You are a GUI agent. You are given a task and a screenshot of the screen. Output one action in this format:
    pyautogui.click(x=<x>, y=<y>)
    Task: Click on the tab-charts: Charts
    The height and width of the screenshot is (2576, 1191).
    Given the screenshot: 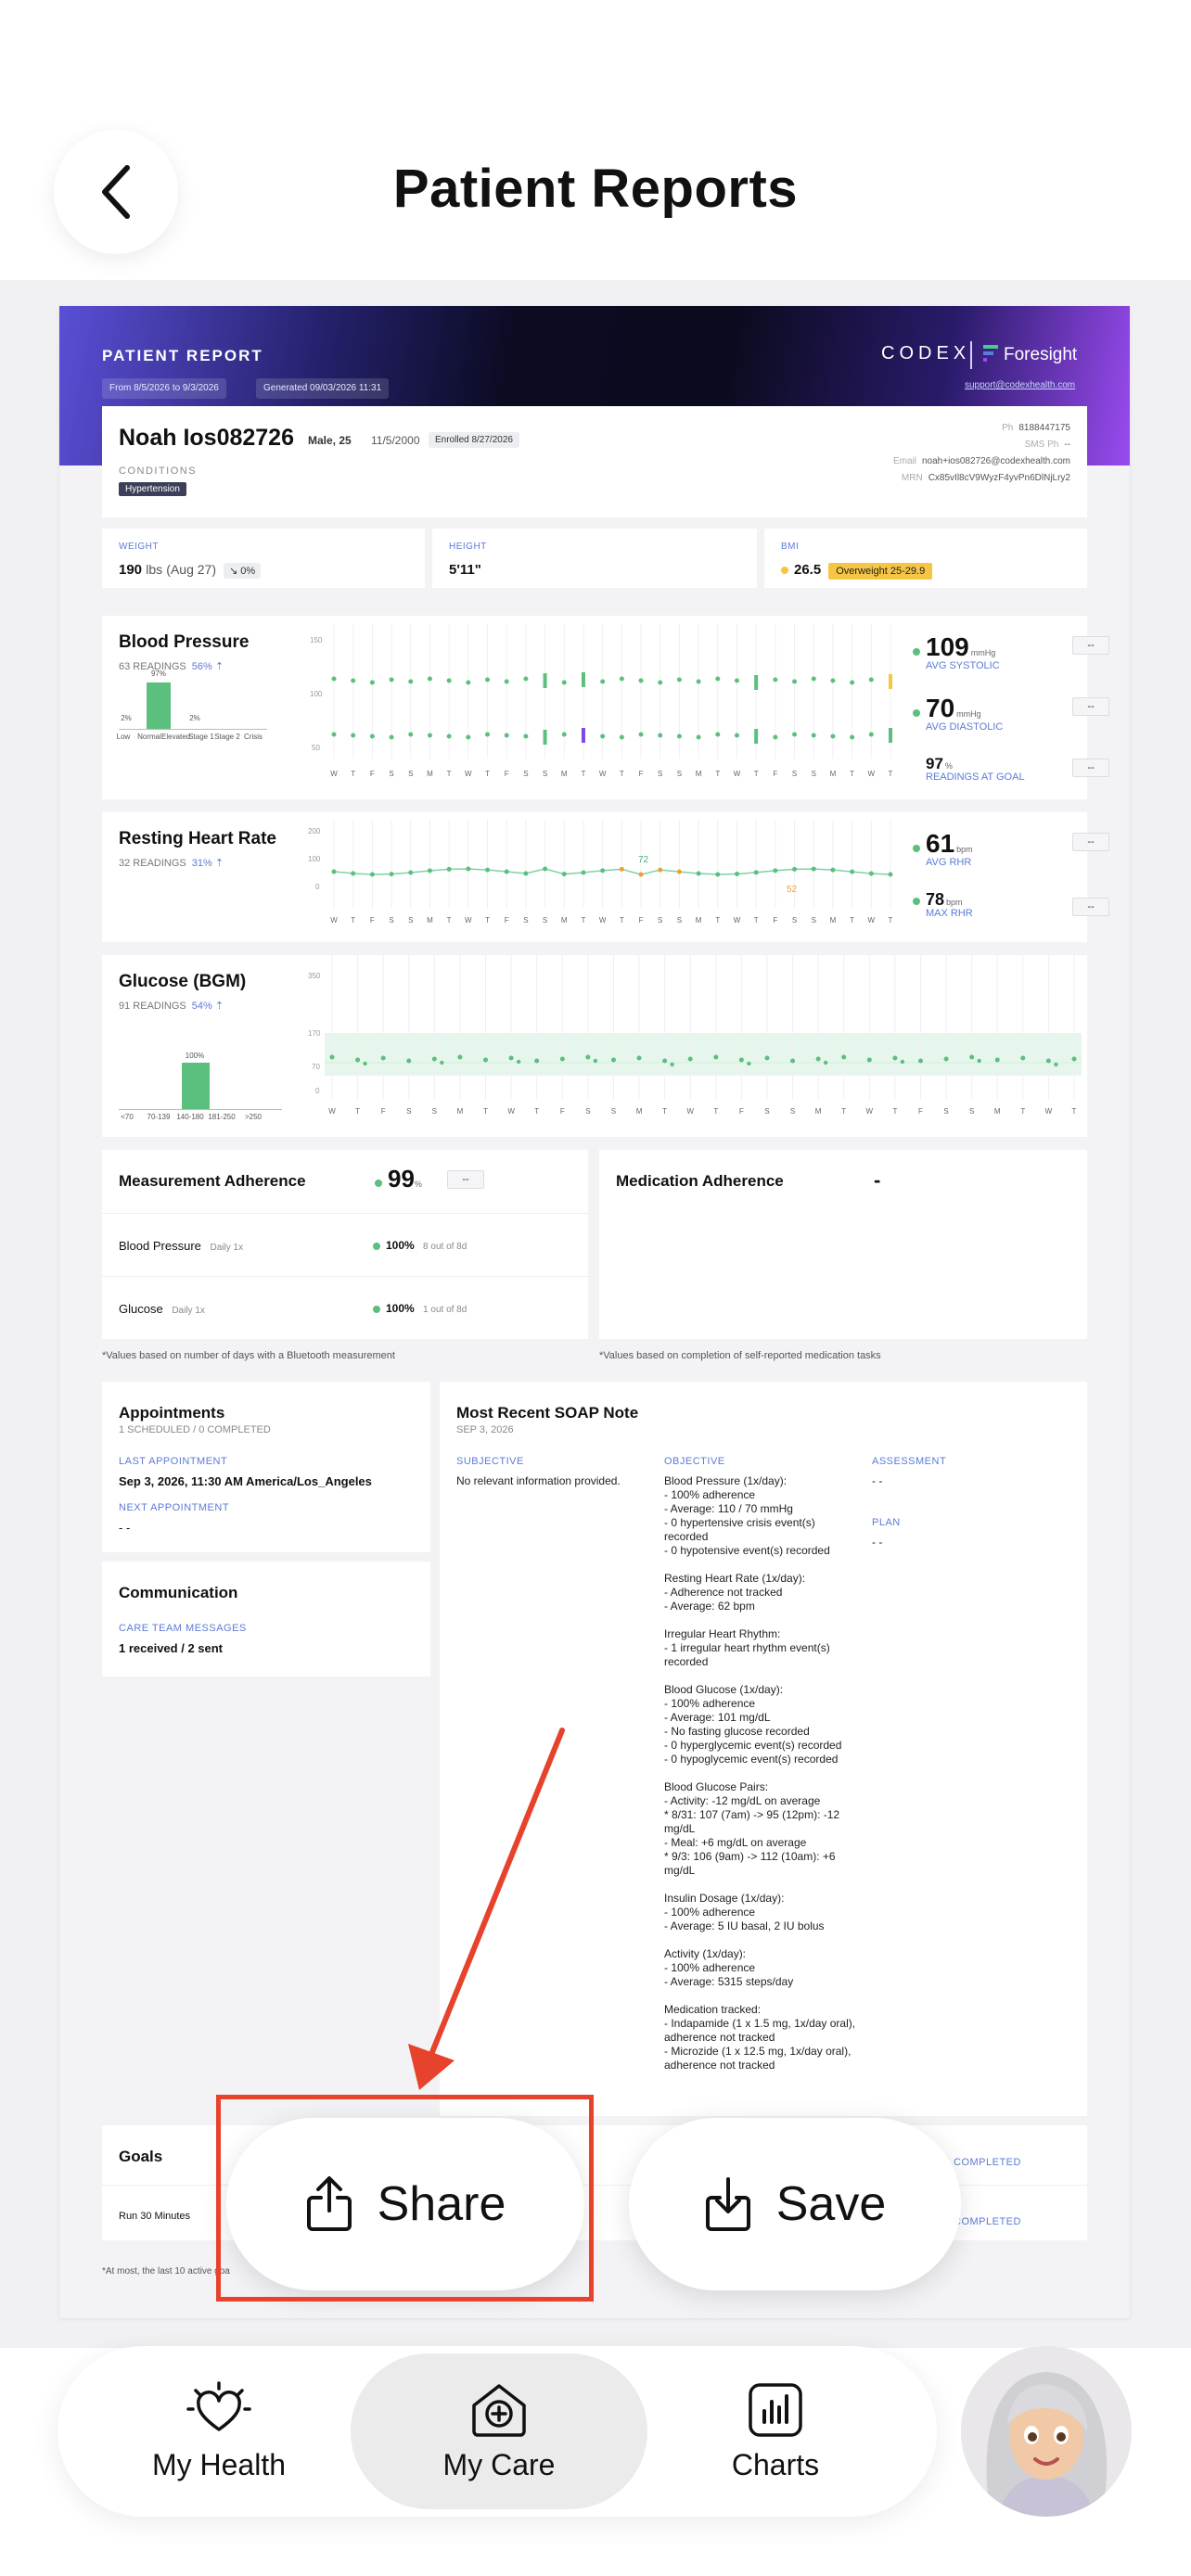 What is the action you would take?
    pyautogui.click(x=775, y=2431)
    